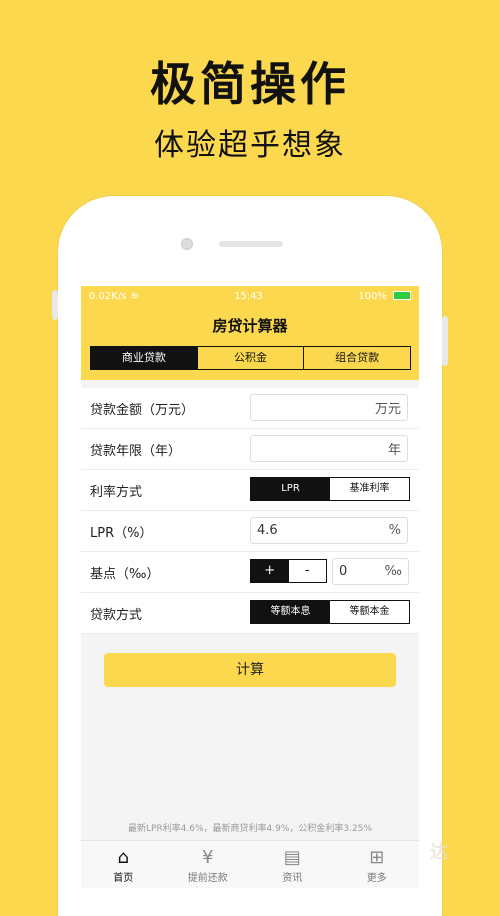  Describe the element at coordinates (372, 296) in the screenshot. I see `battery-level: 100%` at that location.